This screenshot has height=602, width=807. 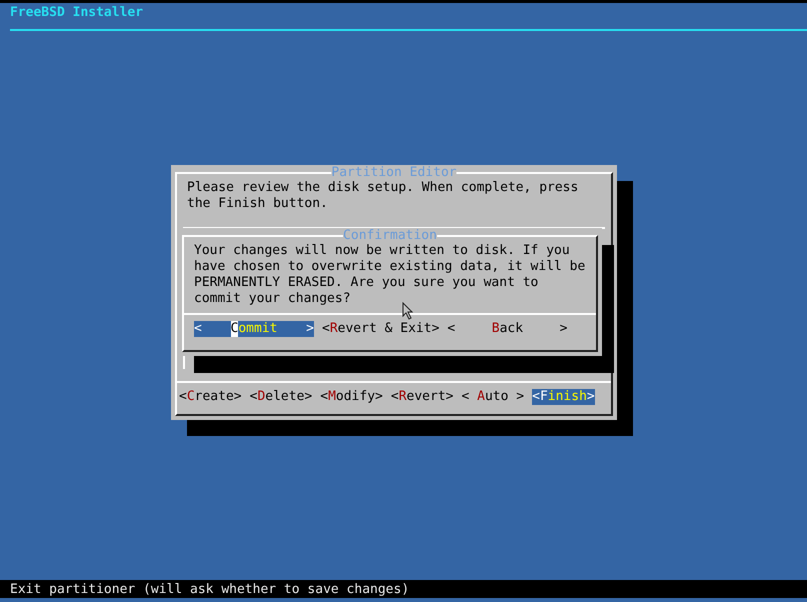 What do you see at coordinates (281, 397) in the screenshot?
I see `dialog-button: <Delete>` at bounding box center [281, 397].